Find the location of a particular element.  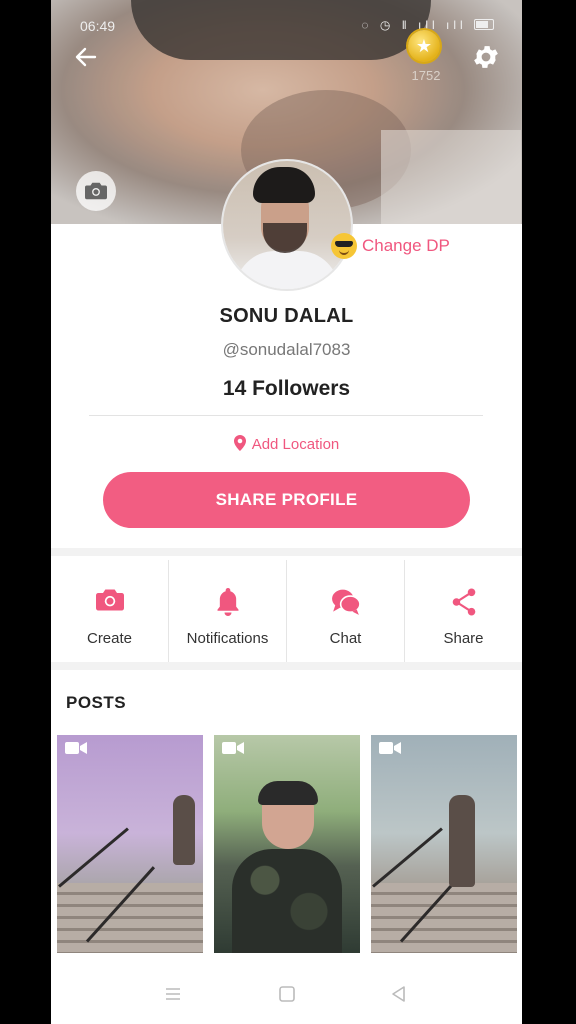

change-cover-camera-icon is located at coordinates (96, 191).